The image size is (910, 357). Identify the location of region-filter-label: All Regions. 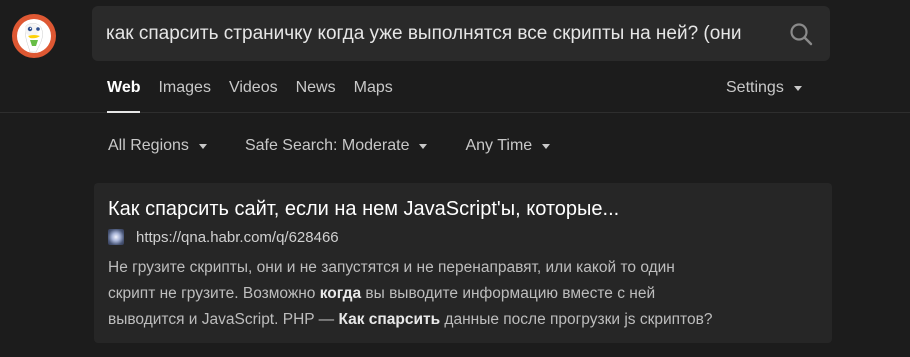
(148, 145).